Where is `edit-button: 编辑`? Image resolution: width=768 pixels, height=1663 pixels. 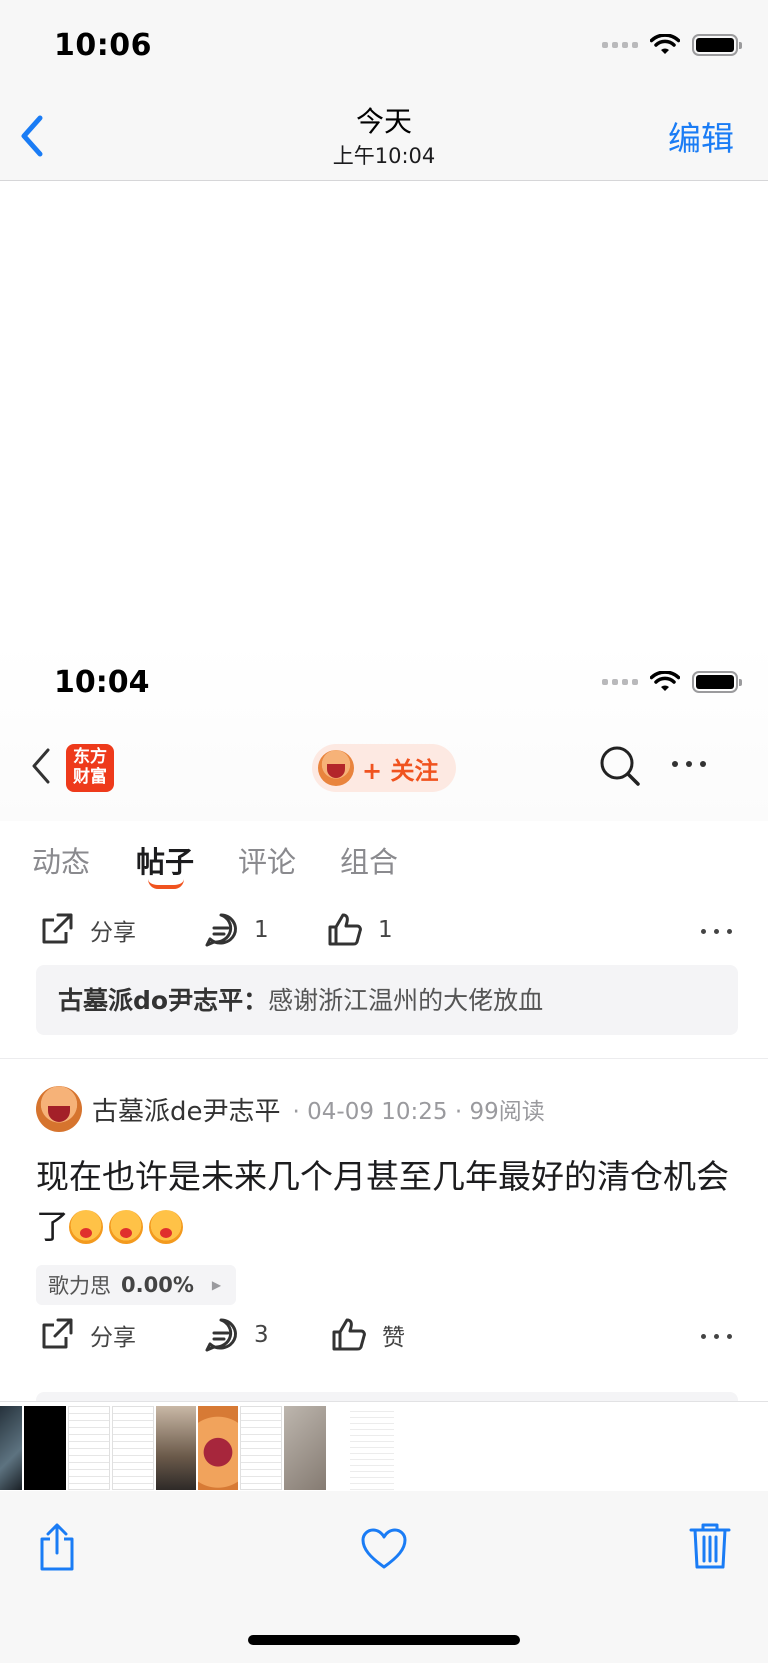 edit-button: 编辑 is located at coordinates (701, 136).